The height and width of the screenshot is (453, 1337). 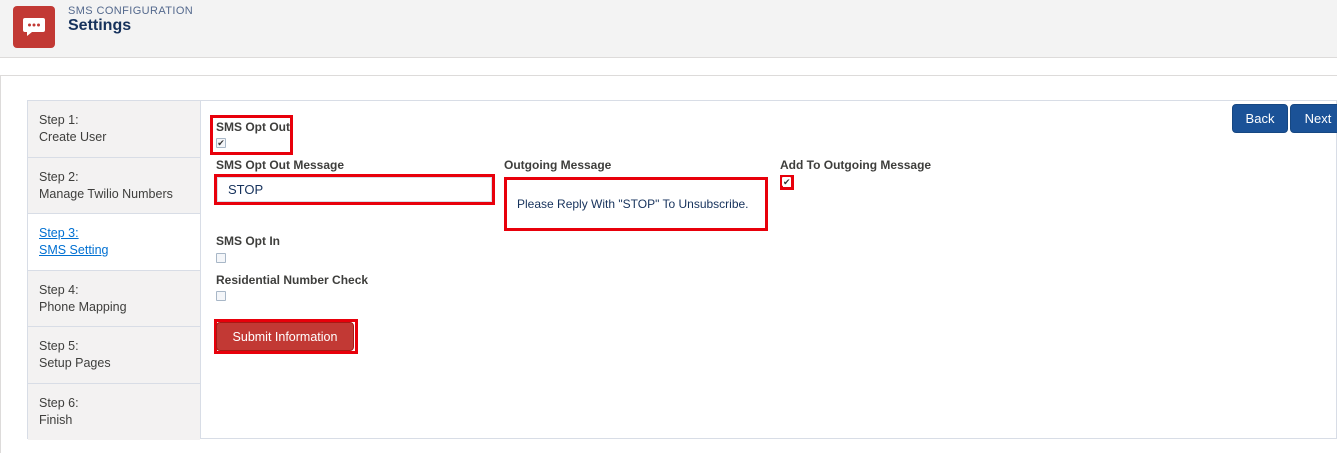 I want to click on step-label: SMS Setting, so click(x=114, y=250).